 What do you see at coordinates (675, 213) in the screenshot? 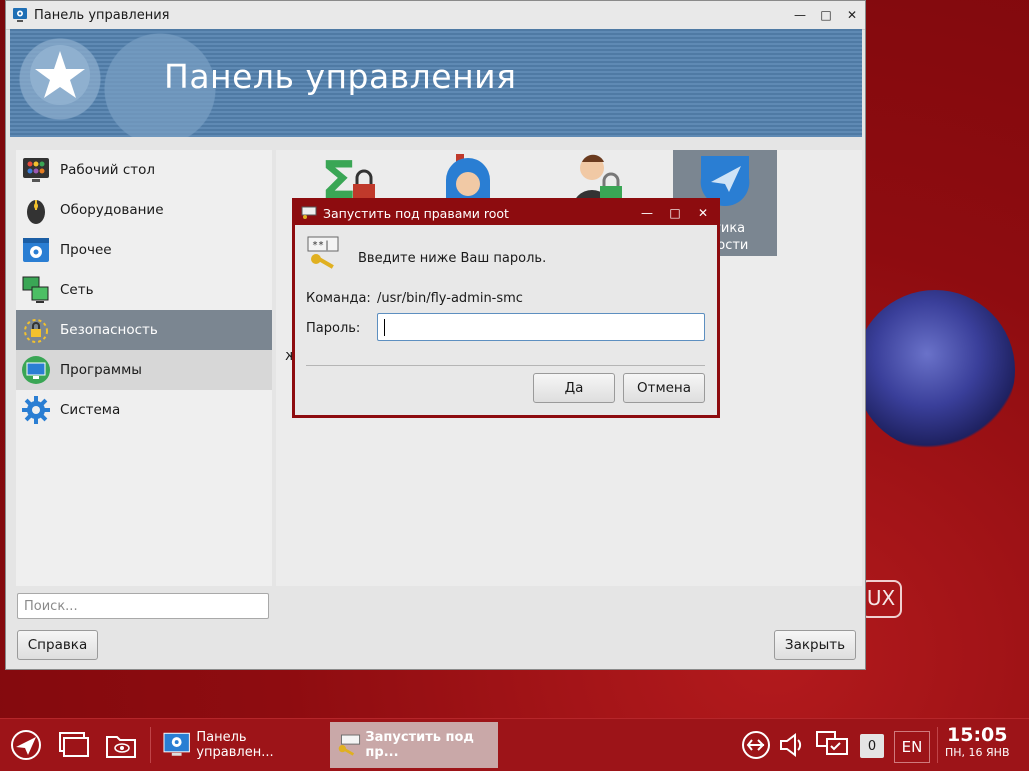
I see `dialog-maximize-button: □` at bounding box center [675, 213].